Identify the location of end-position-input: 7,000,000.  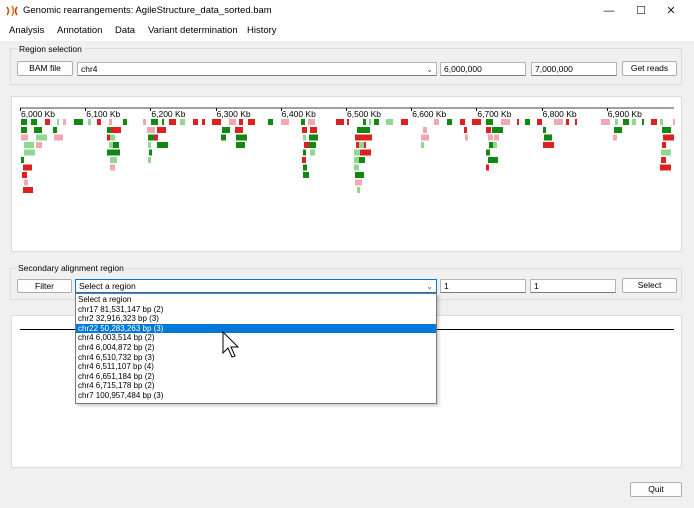
(574, 69).